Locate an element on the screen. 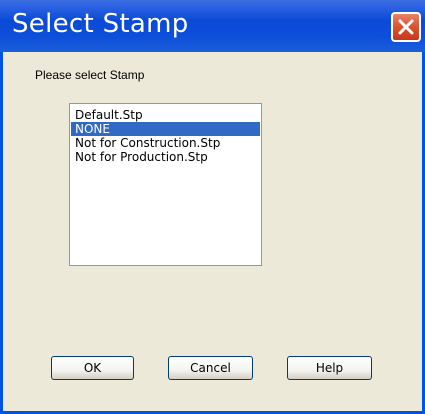  prompt-label: Please select Stamp is located at coordinates (90, 75).